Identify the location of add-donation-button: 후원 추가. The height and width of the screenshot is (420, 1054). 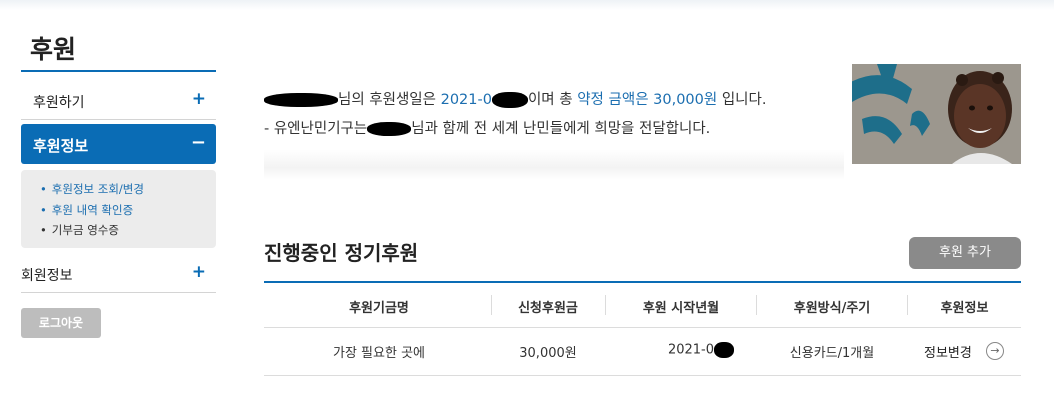
(965, 253).